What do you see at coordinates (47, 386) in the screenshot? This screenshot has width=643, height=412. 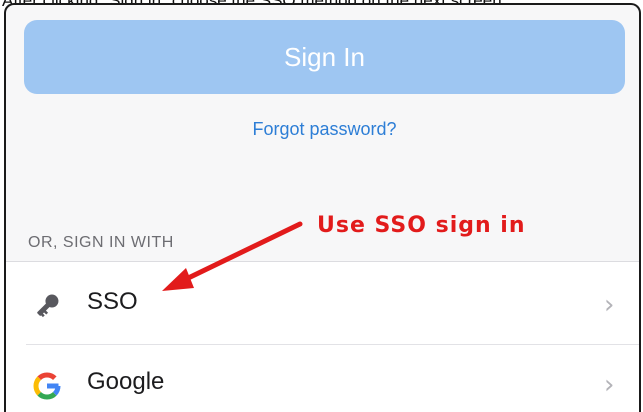 I see `google-icon` at bounding box center [47, 386].